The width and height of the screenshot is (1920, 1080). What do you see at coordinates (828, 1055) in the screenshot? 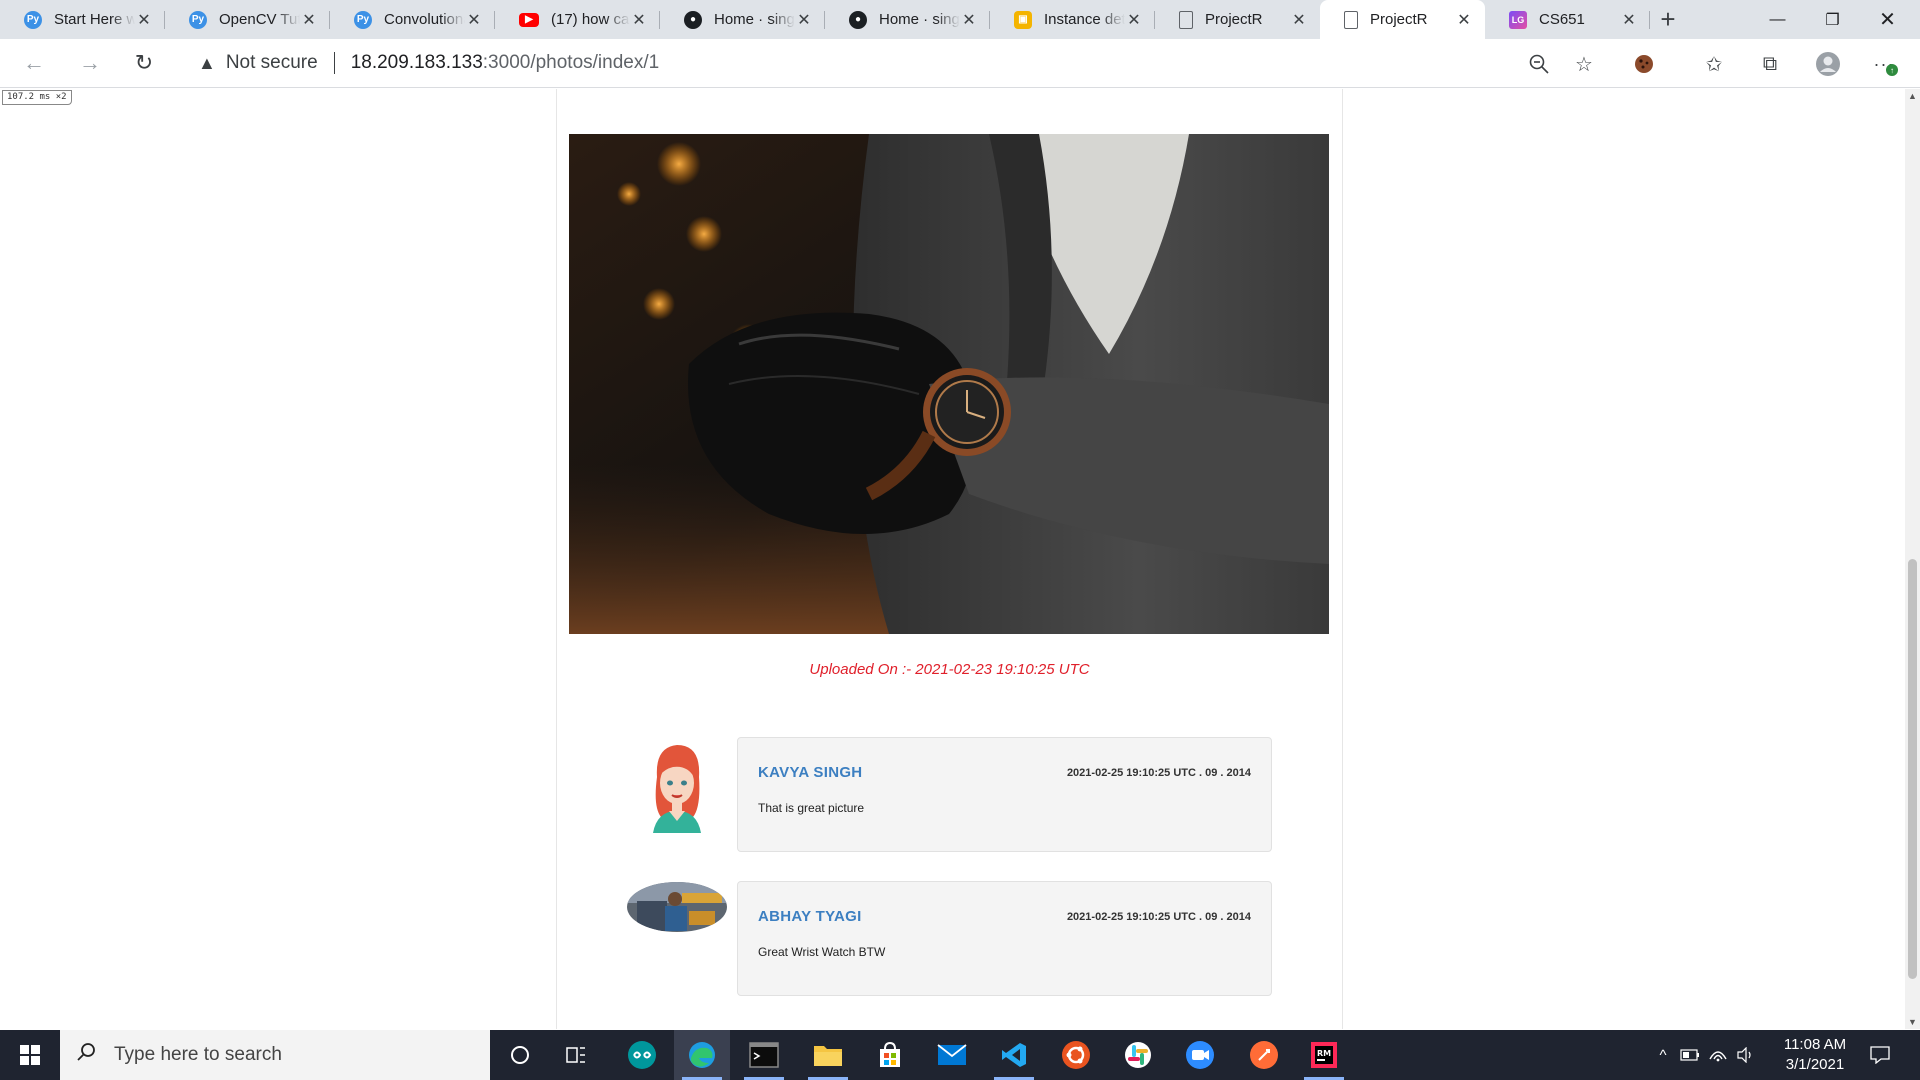
I see `file-explorer-icon` at bounding box center [828, 1055].